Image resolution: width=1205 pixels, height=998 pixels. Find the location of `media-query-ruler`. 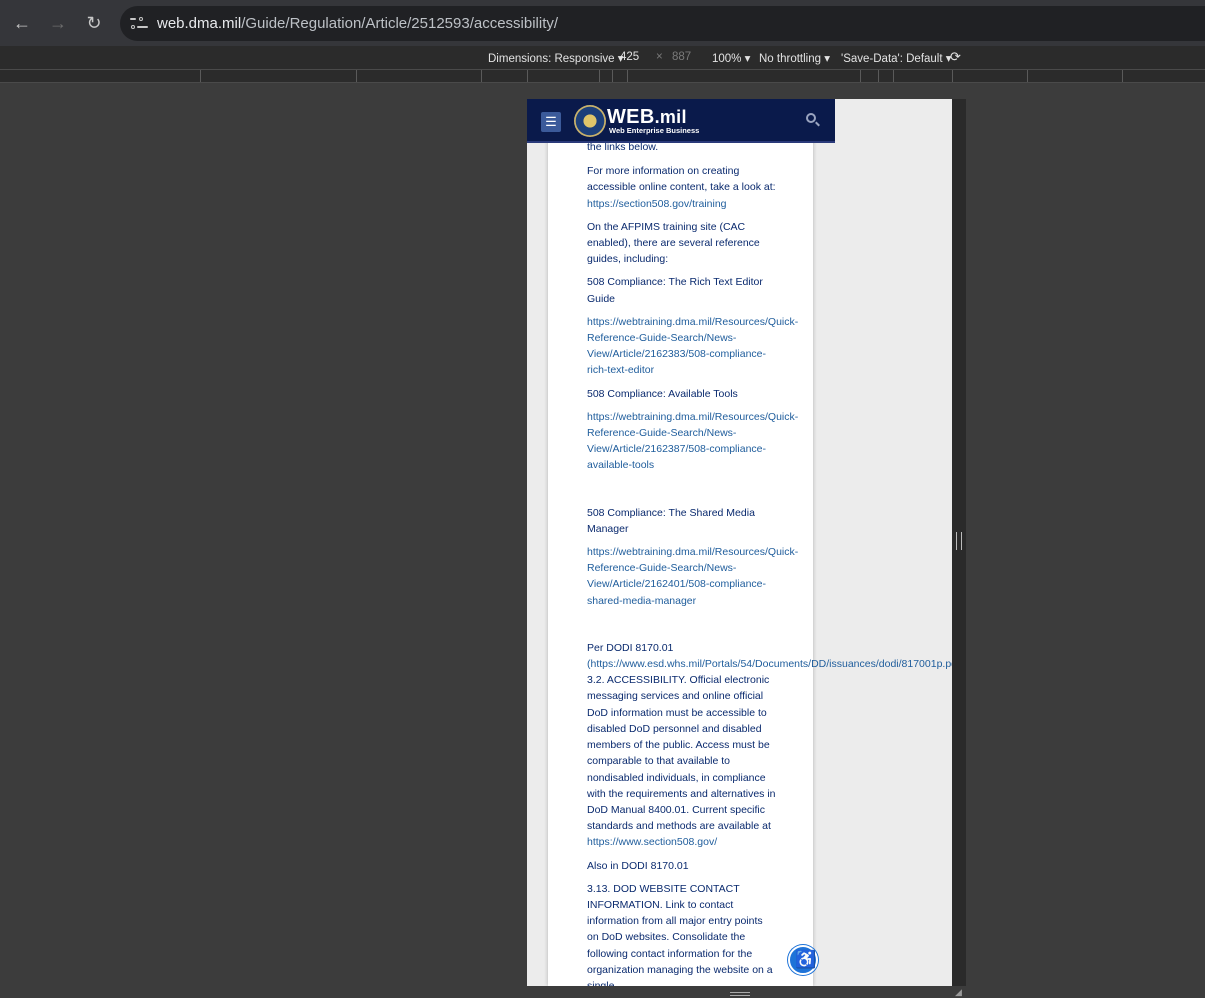

media-query-ruler is located at coordinates (602, 76).